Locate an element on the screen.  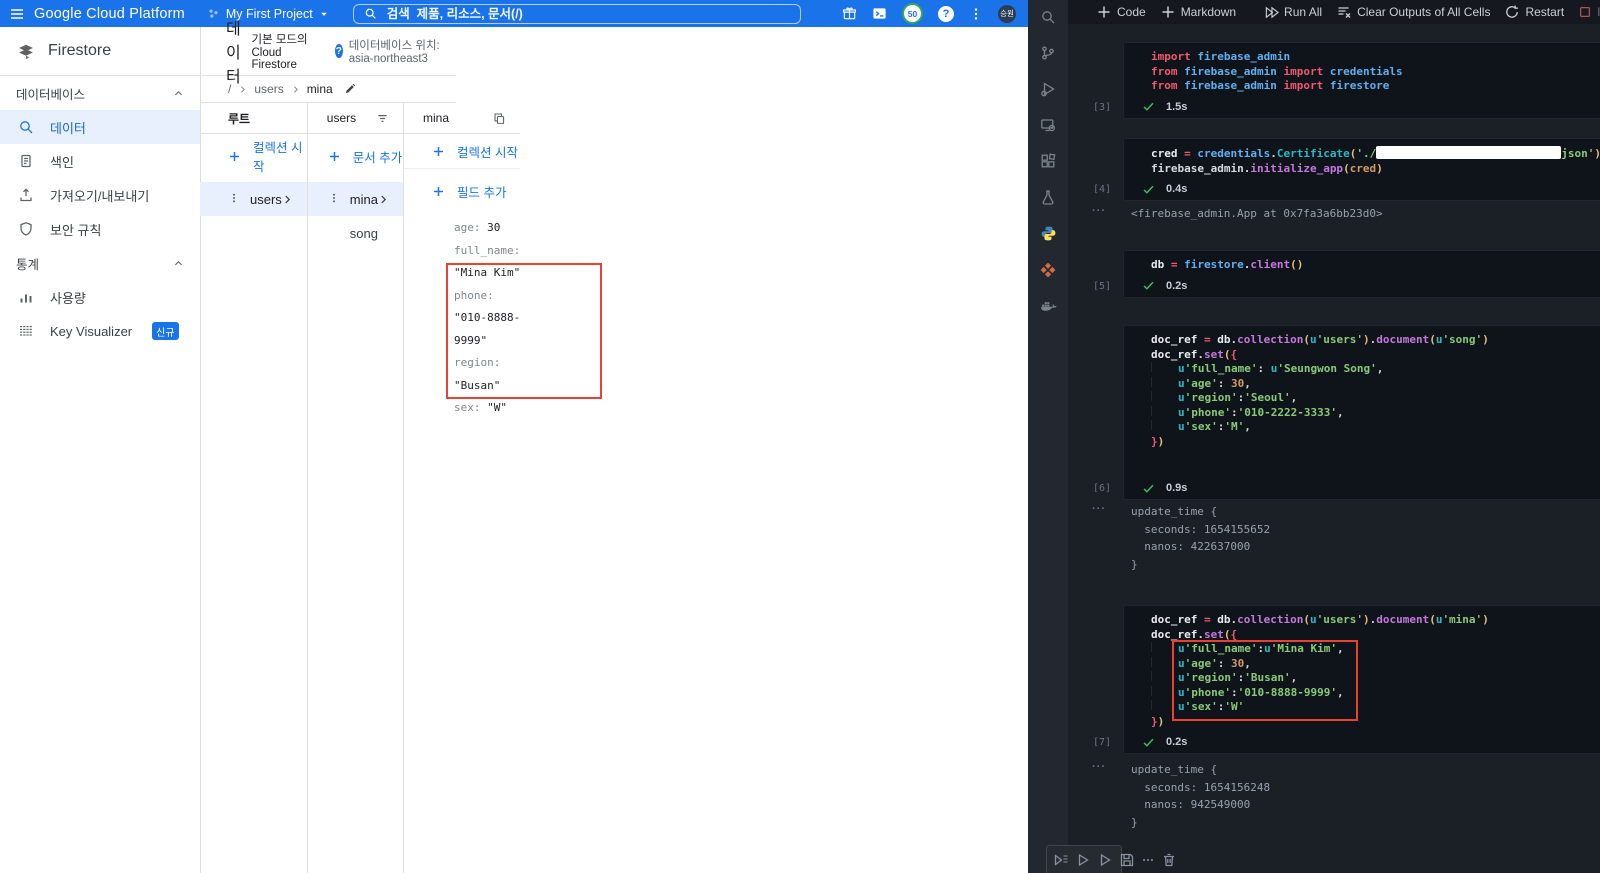
document-row: song is located at coordinates (355, 233).